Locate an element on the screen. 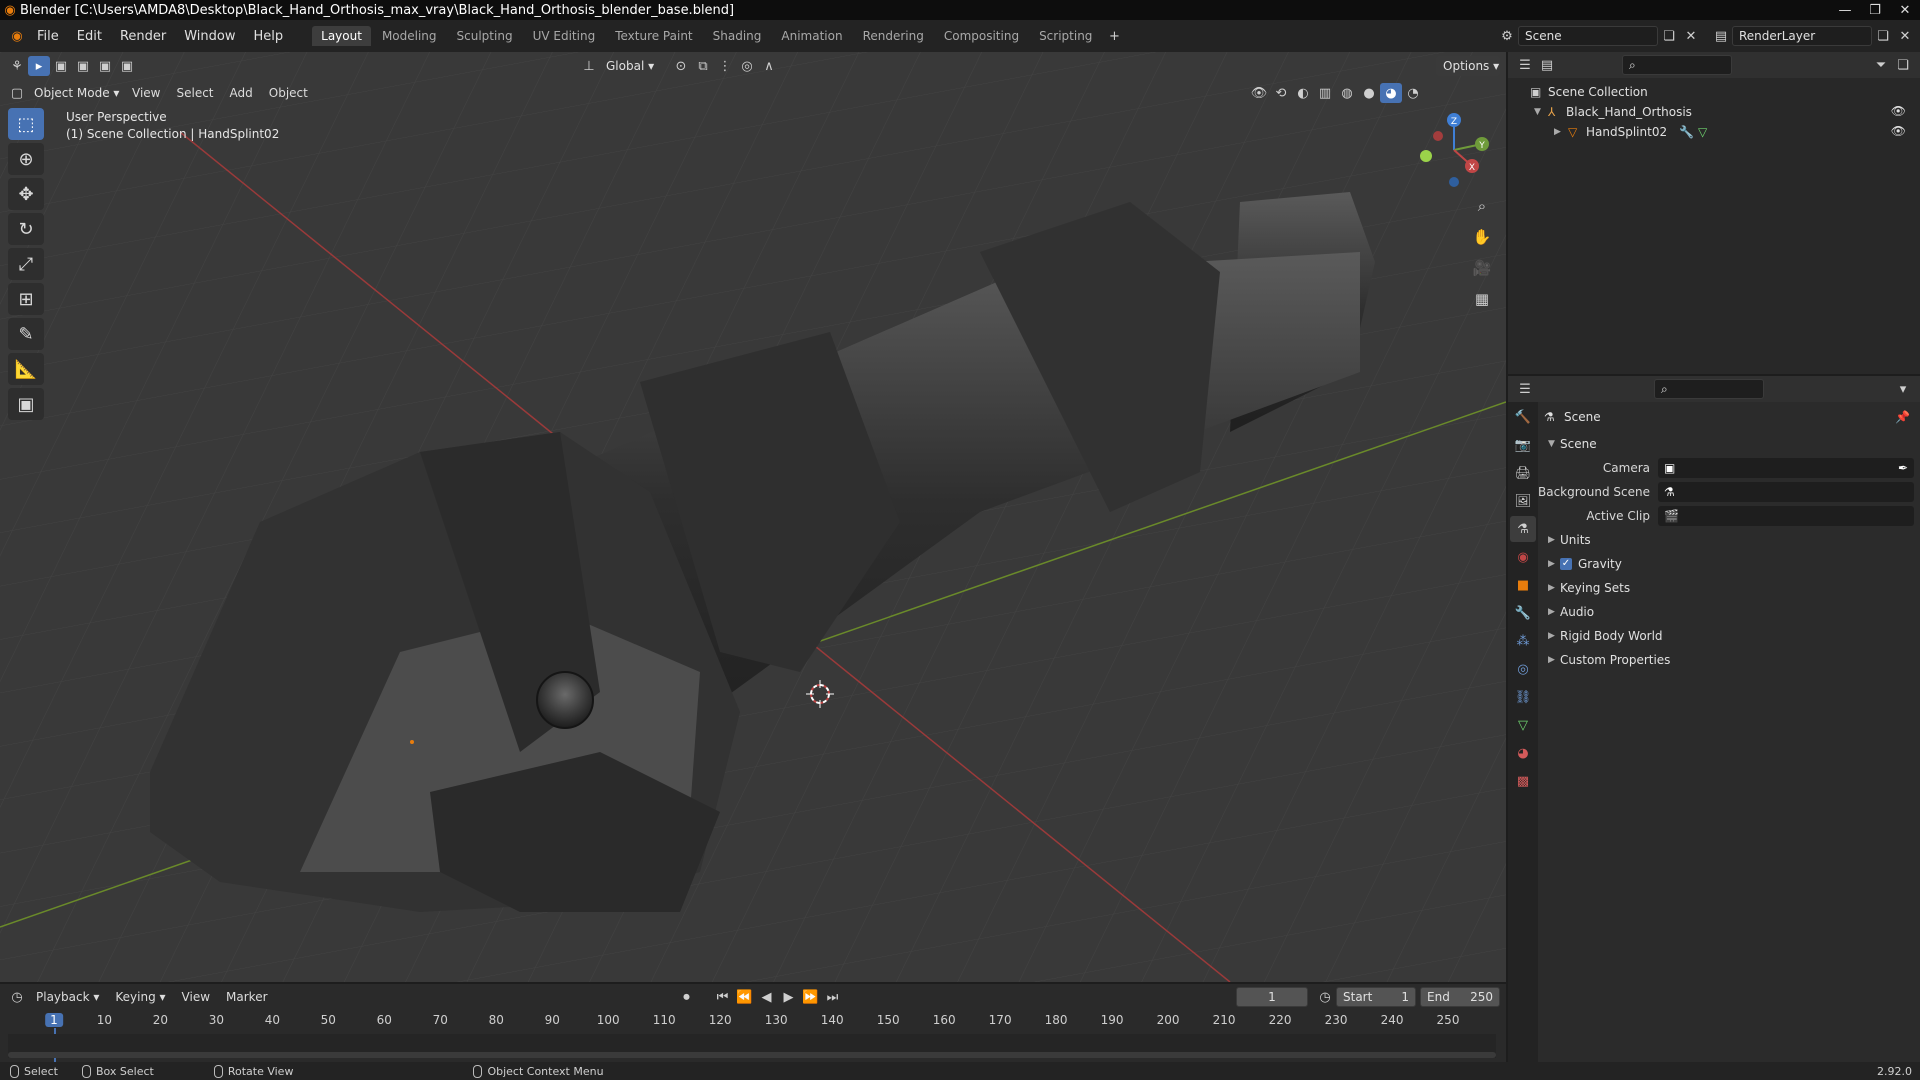  delete-renderlayer-icon: ✕ is located at coordinates (1905, 36).